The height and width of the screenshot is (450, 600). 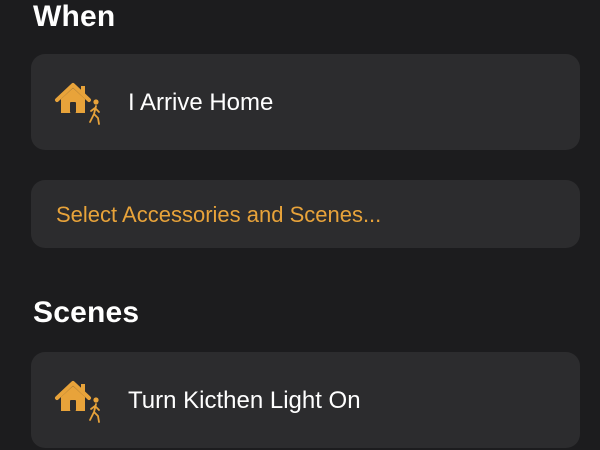 What do you see at coordinates (86, 312) in the screenshot?
I see `scenes-section-title: Scenes` at bounding box center [86, 312].